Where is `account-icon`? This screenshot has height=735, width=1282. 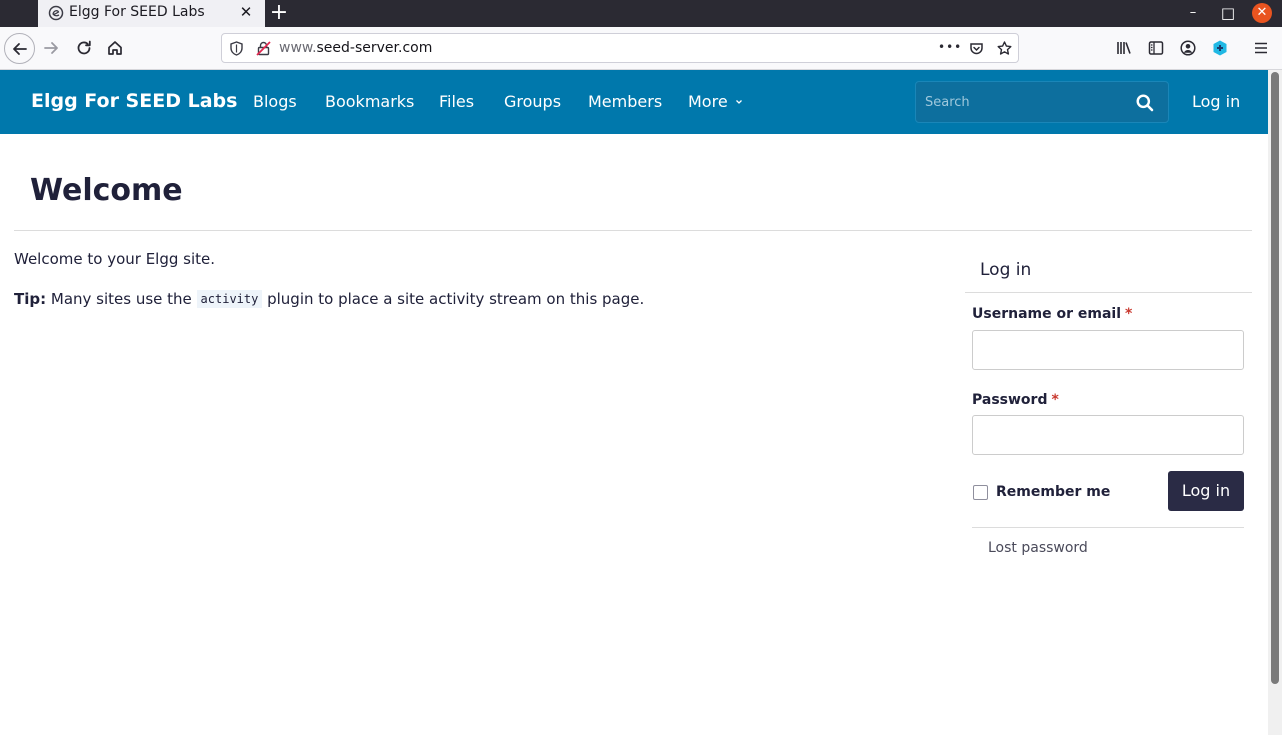
account-icon is located at coordinates (1188, 48).